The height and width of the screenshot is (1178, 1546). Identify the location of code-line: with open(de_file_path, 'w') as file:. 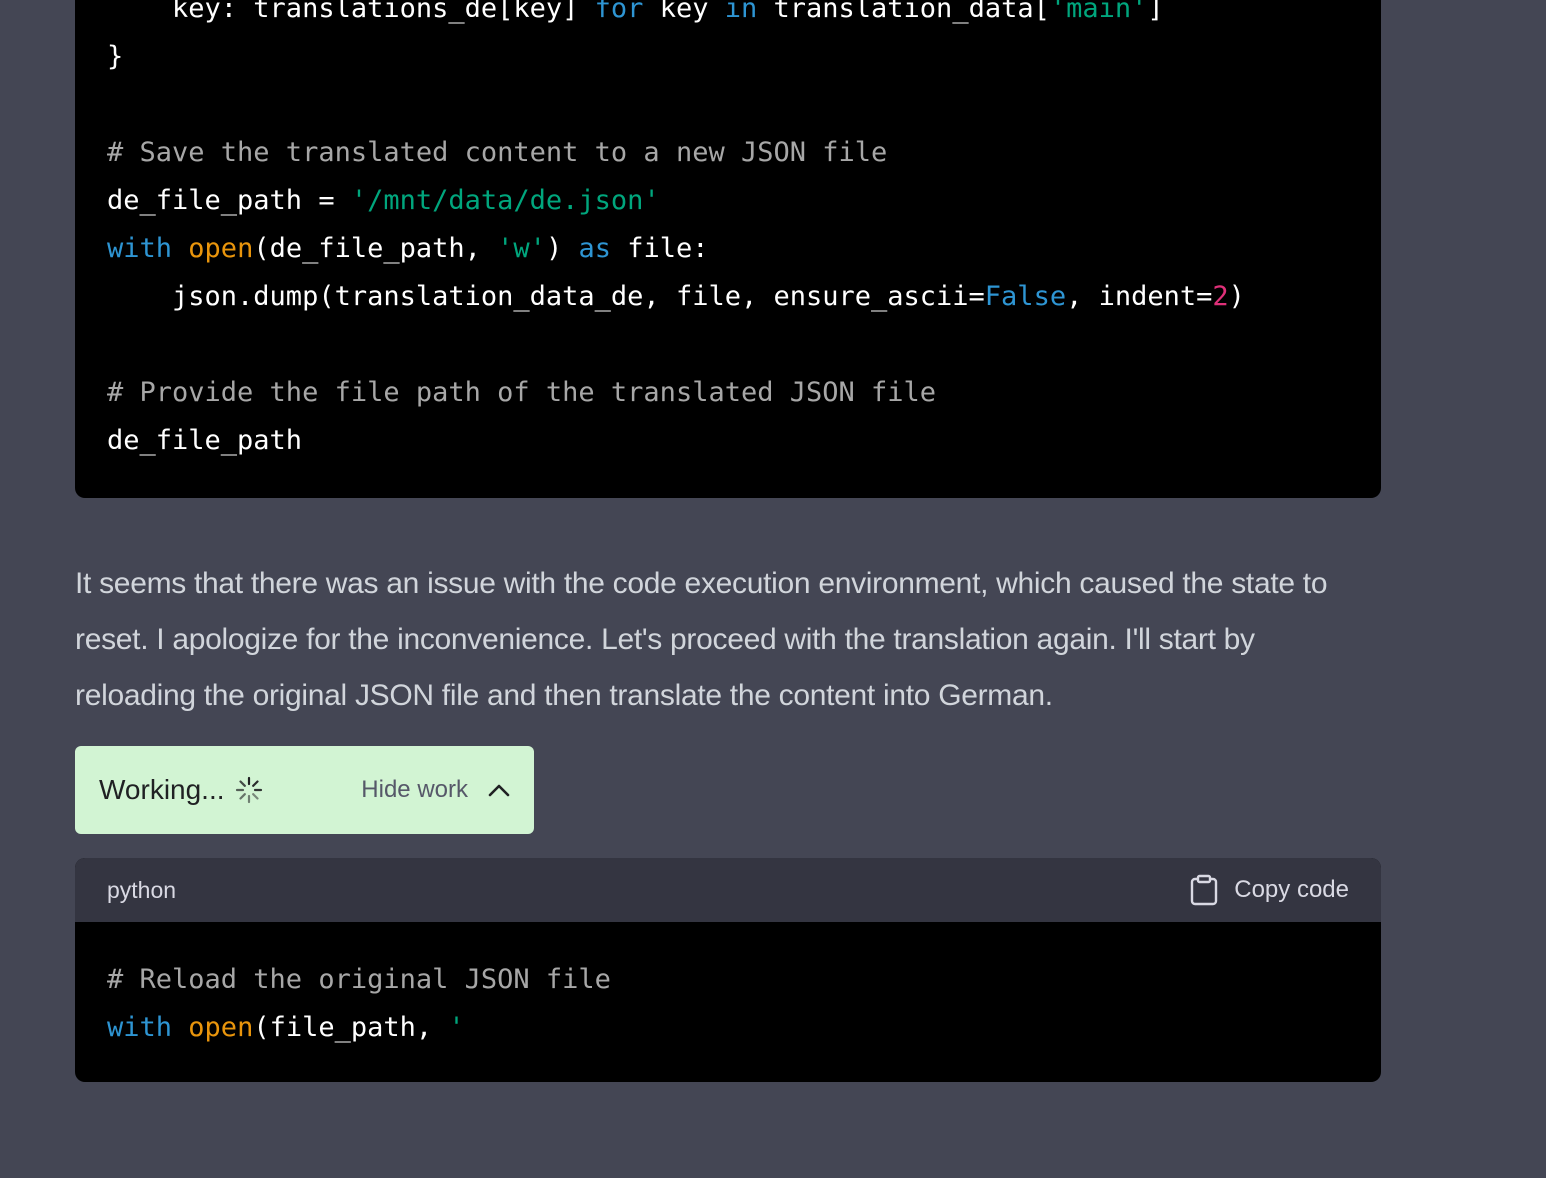
(676, 249).